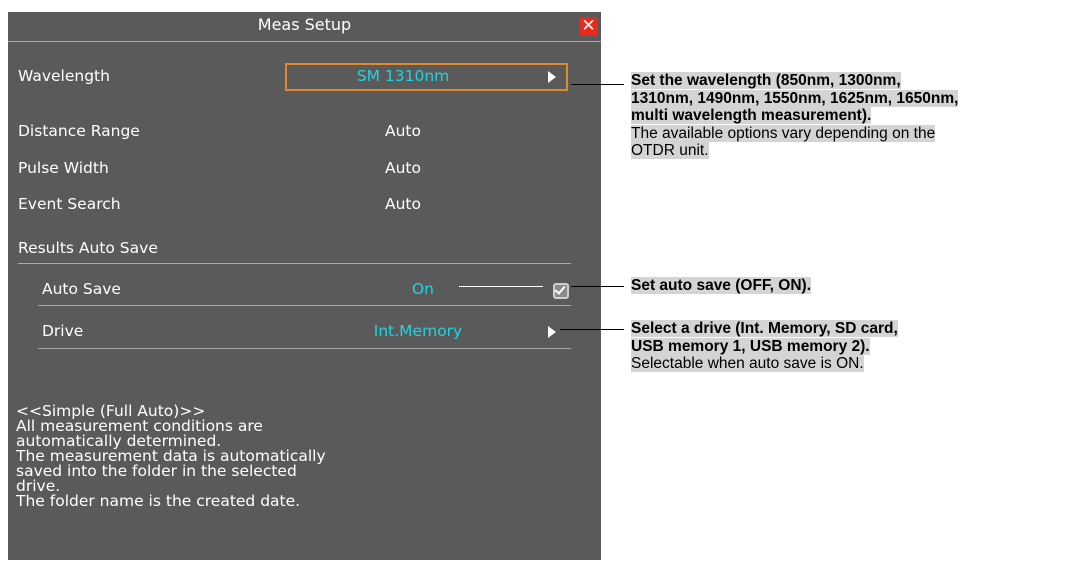  I want to click on close-icon: ✕, so click(588, 26).